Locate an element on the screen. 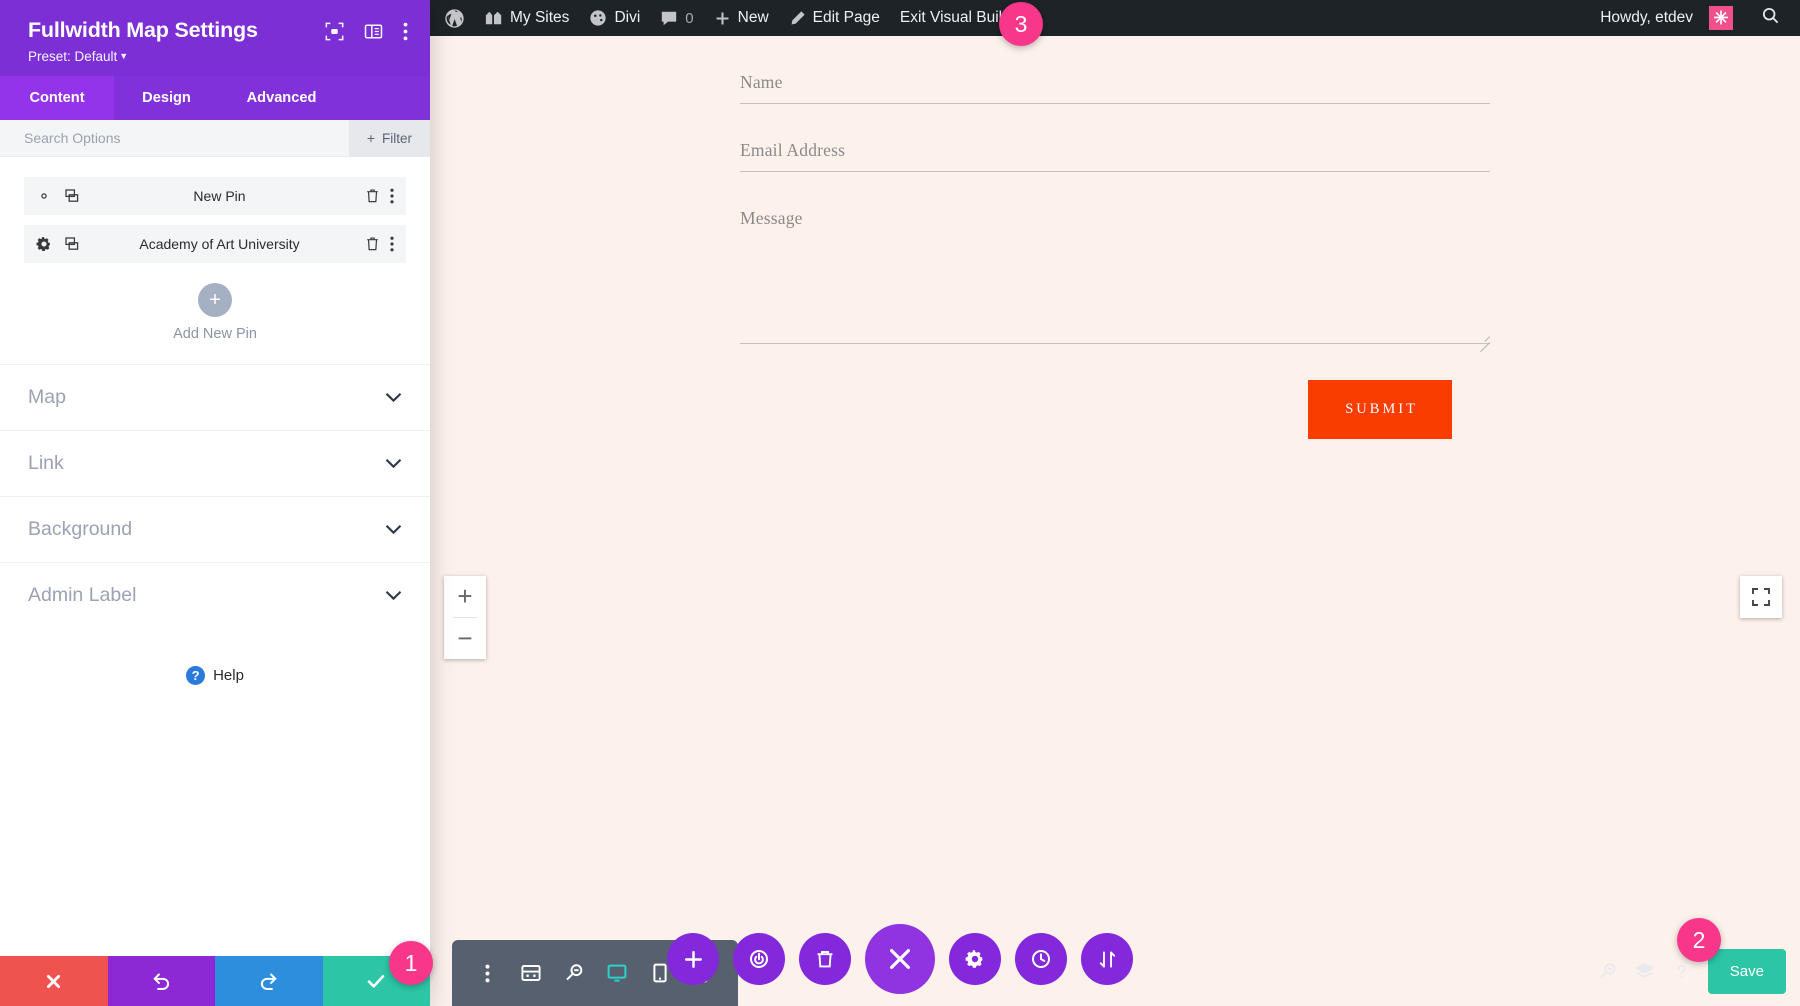 The width and height of the screenshot is (1800, 1006). sites-icon is located at coordinates (494, 18).